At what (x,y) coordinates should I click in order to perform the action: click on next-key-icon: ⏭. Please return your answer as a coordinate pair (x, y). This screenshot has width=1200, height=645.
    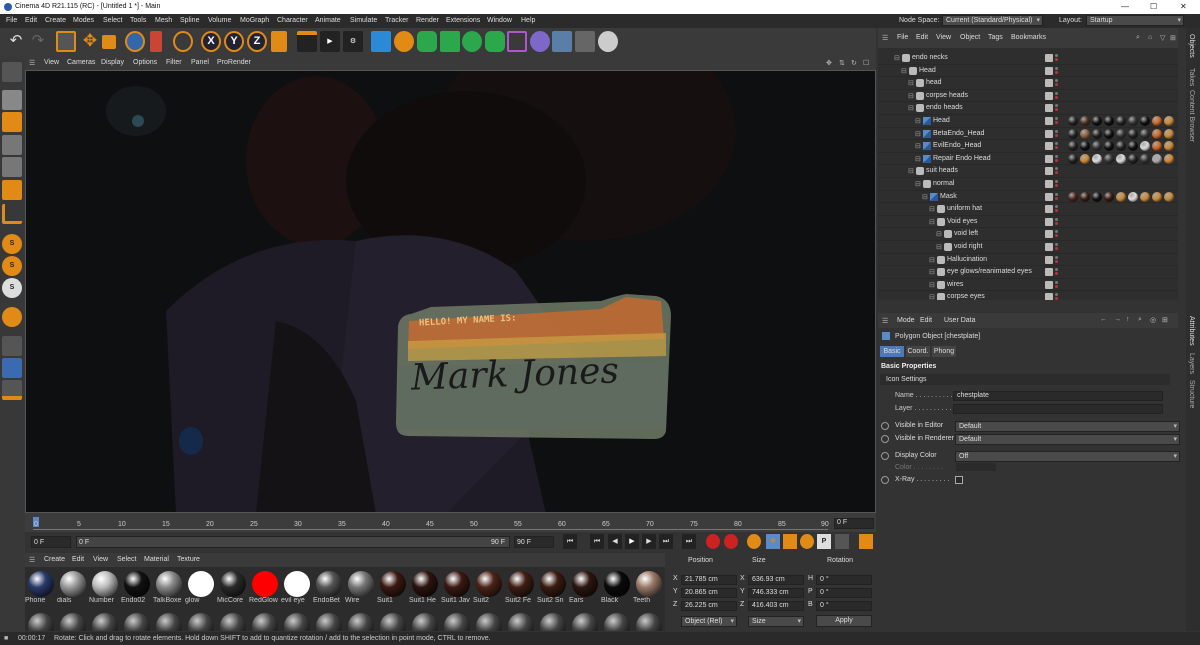
    Looking at the image, I should click on (666, 541).